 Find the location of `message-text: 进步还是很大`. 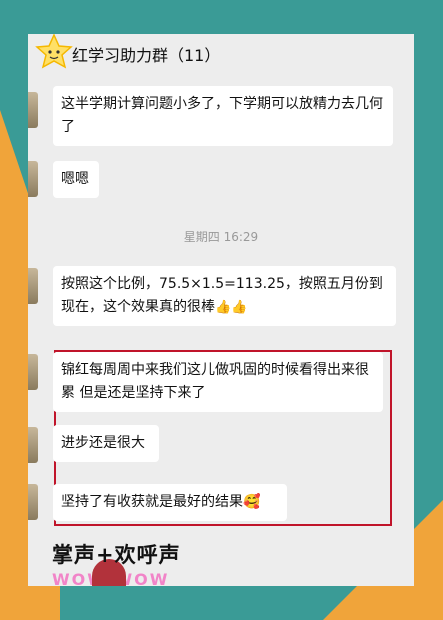

message-text: 进步还是很大 is located at coordinates (103, 443).